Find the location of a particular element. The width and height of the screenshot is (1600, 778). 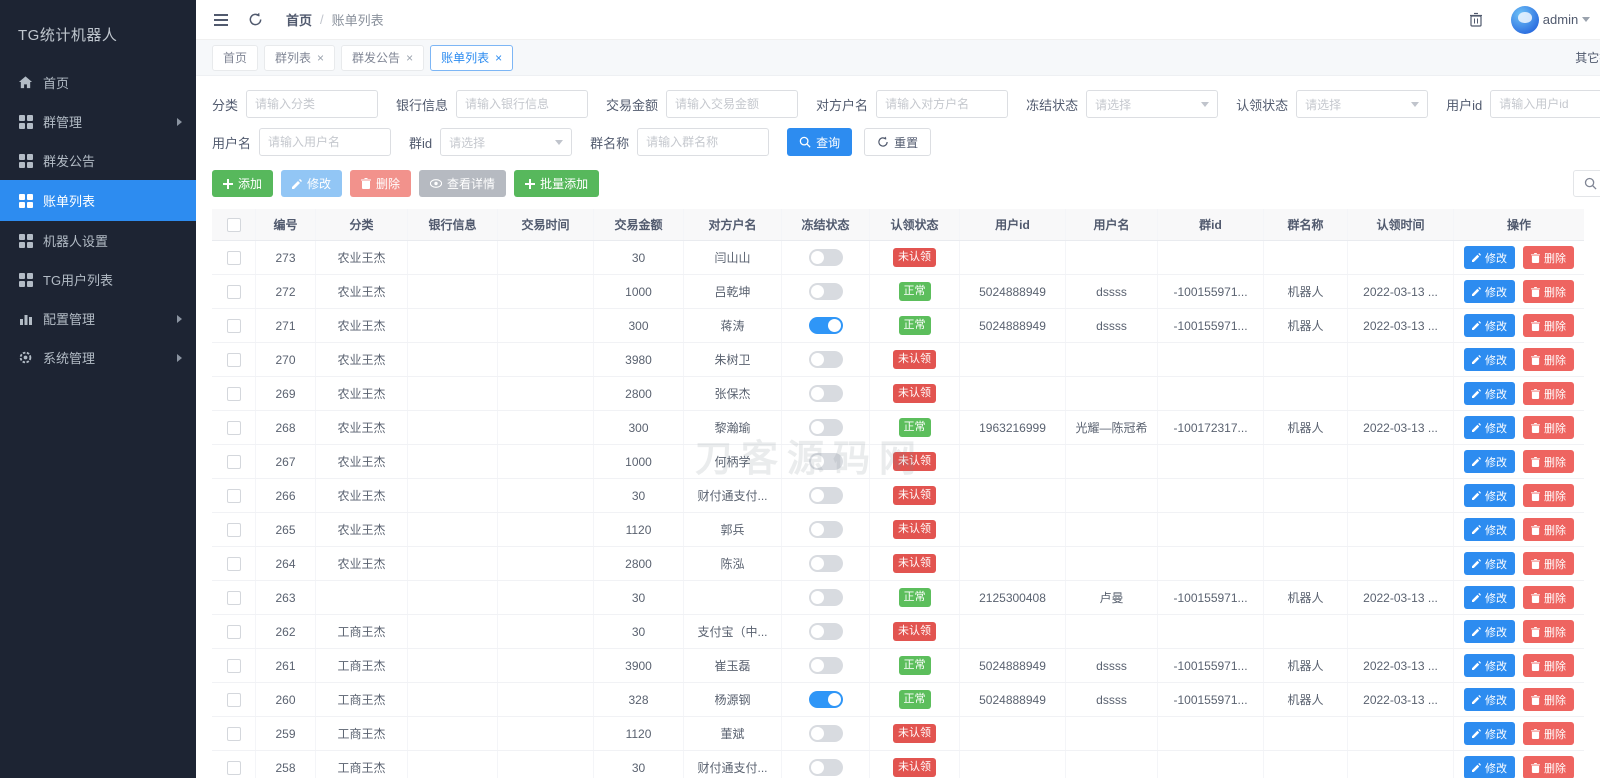

user-menu: admin is located at coordinates (1550, 19).